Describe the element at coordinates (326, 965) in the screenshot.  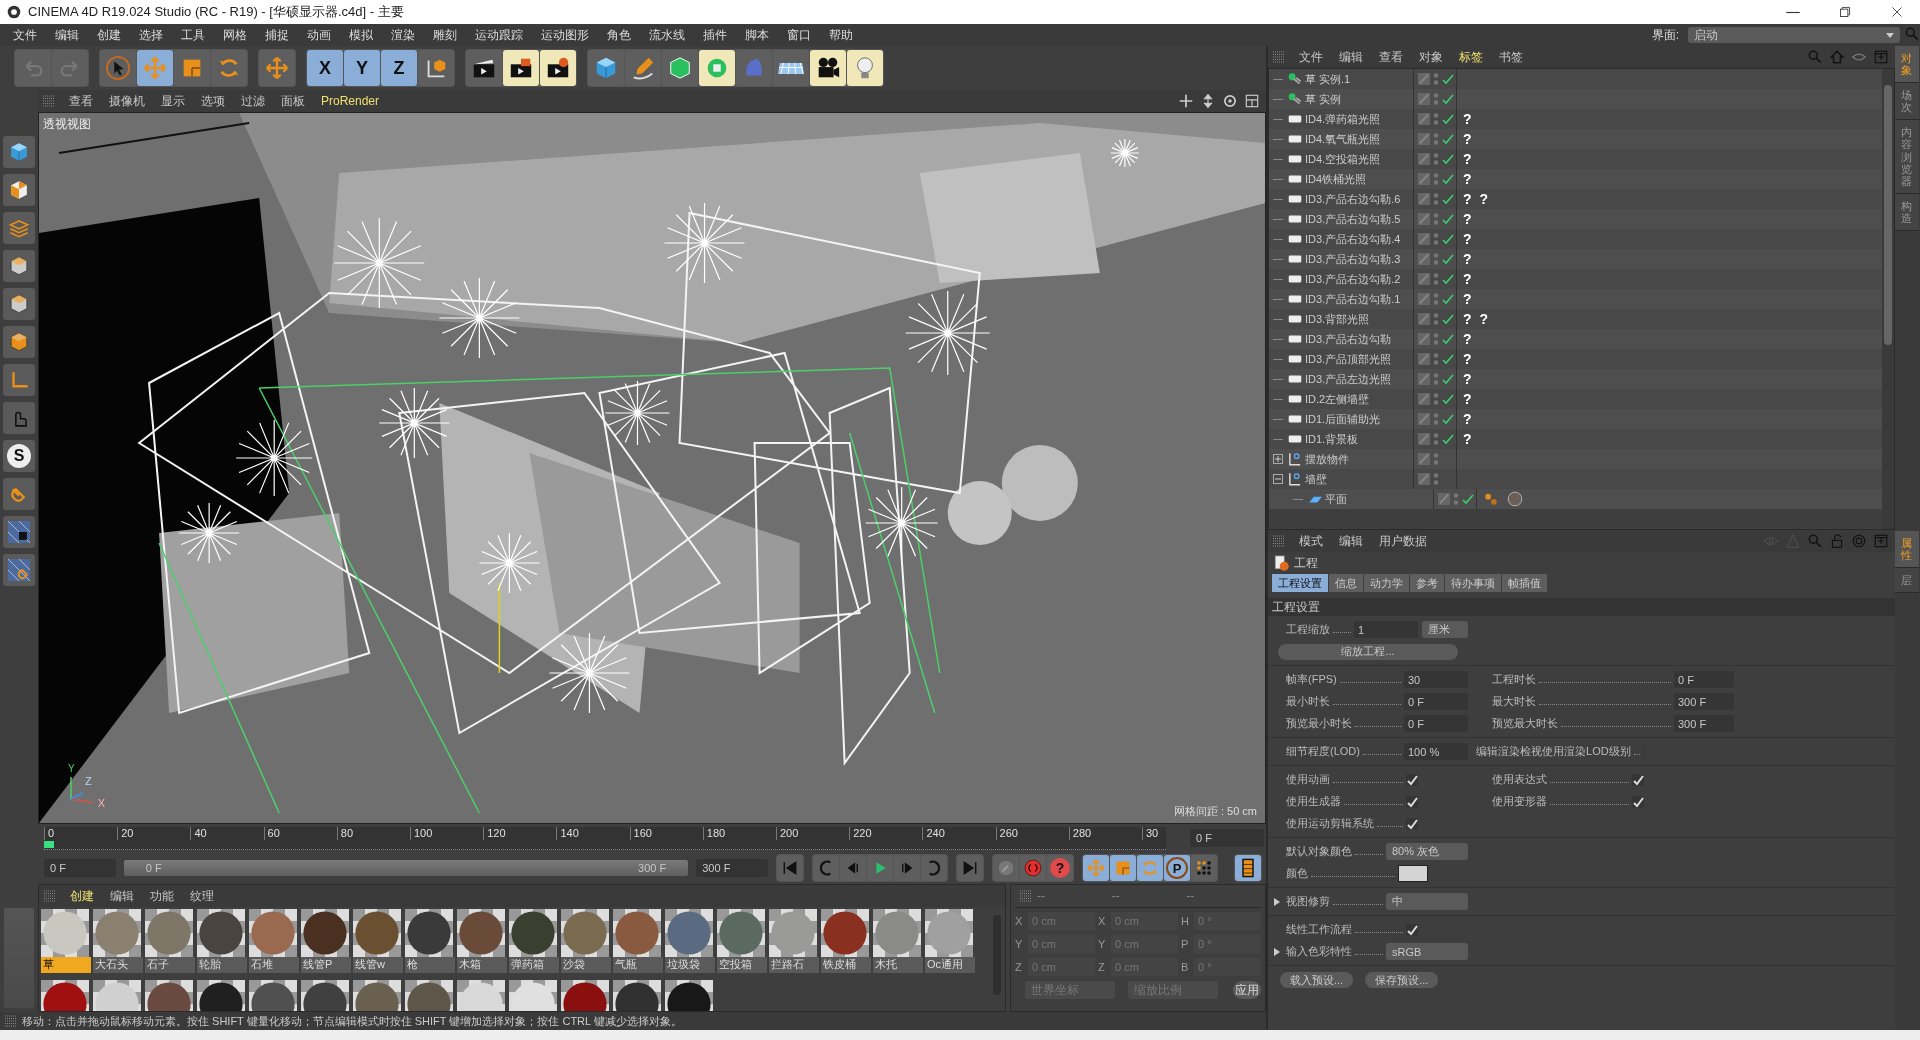
I see `material-name: 线管P` at that location.